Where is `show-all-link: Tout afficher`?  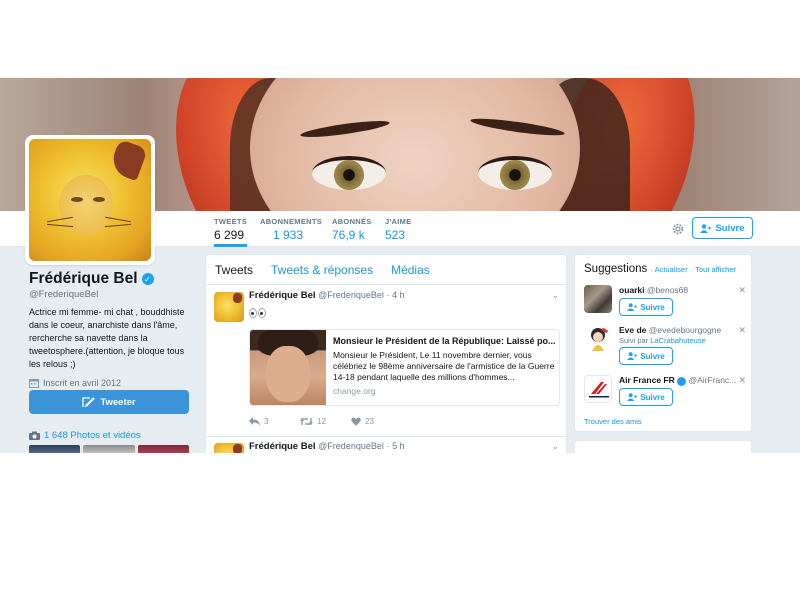 show-all-link: Tout afficher is located at coordinates (715, 269).